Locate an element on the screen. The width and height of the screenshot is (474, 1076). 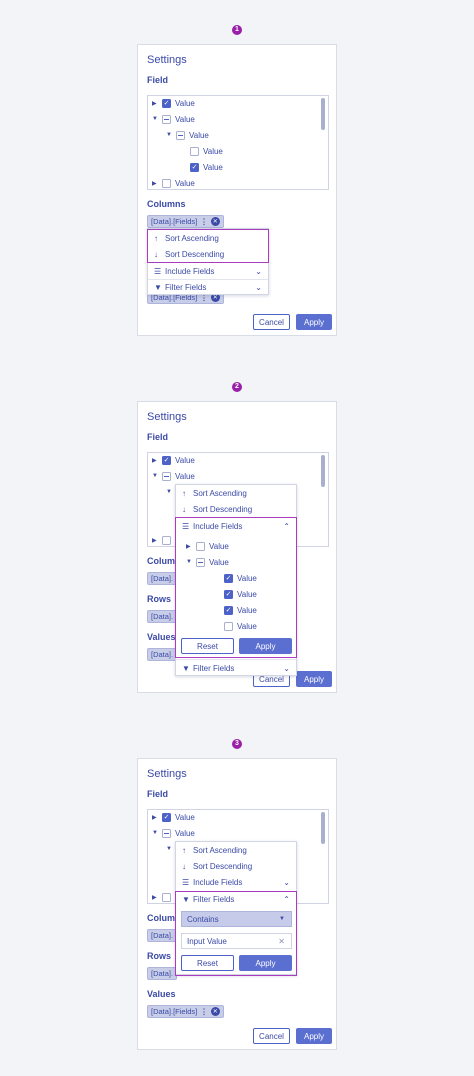
chevron-up-icon: ⌃ is located at coordinates (286, 526).